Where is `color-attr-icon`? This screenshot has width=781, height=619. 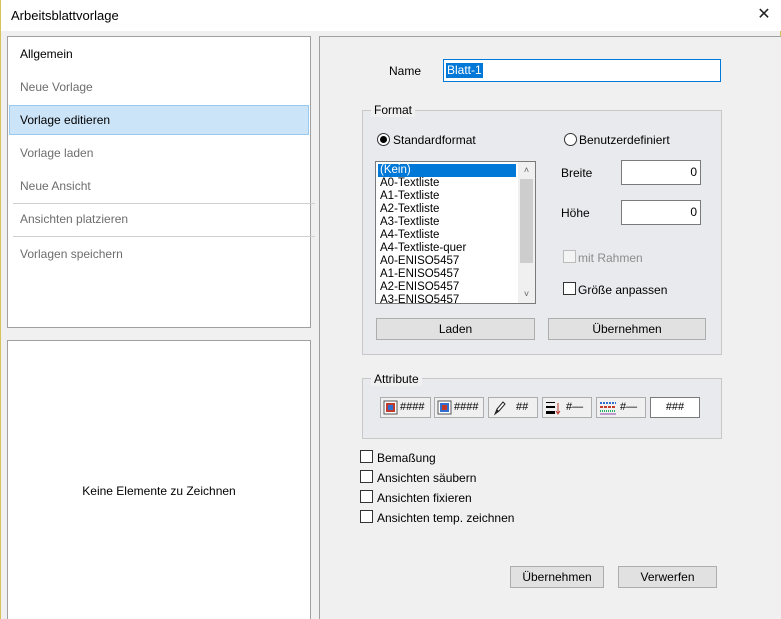 color-attr-icon is located at coordinates (390, 407).